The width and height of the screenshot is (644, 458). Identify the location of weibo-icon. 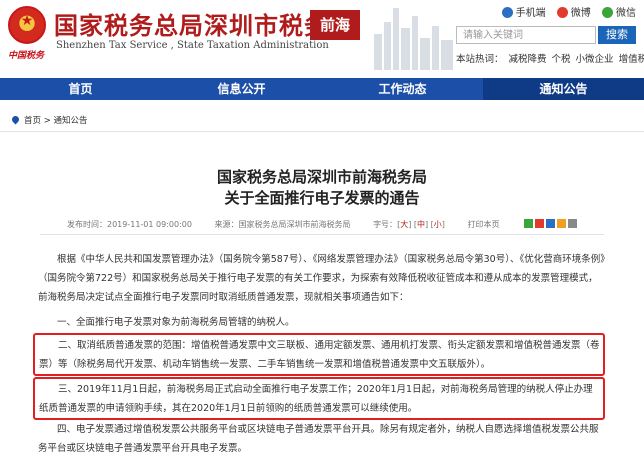
(562, 12).